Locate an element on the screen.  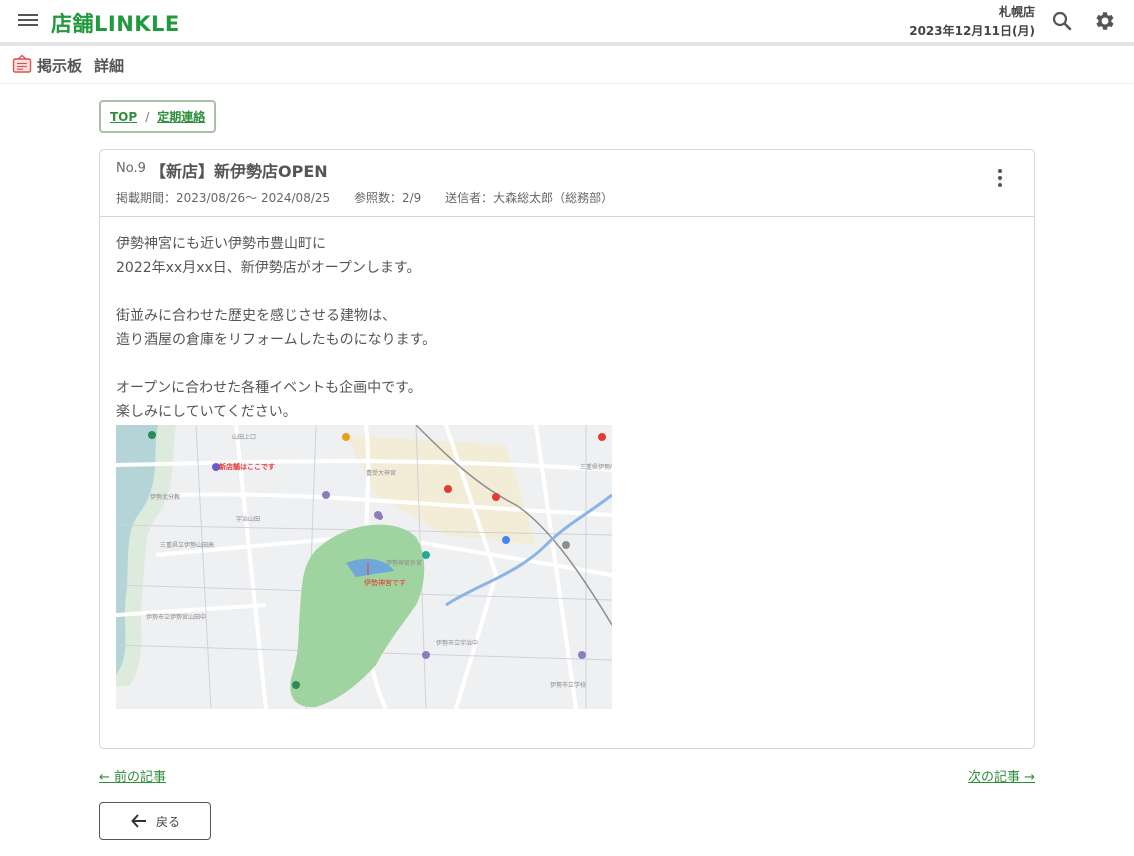
svg-text: 三重県伊勢庁舎 is located at coordinates (596, 467).